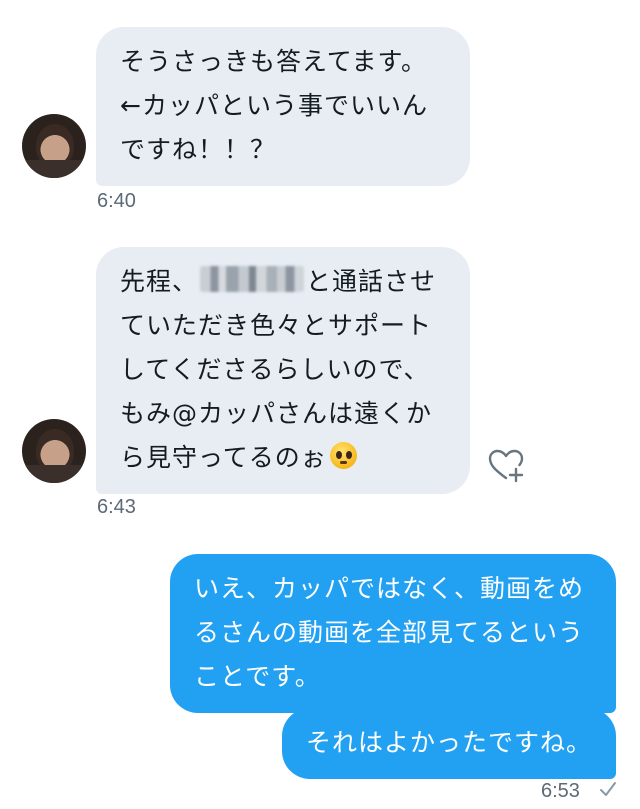 This screenshot has width=640, height=809. I want to click on incoming-message-bubble: そうさっきも答えてます。 ←カッパという事でいいん ですね！！？, so click(283, 106).